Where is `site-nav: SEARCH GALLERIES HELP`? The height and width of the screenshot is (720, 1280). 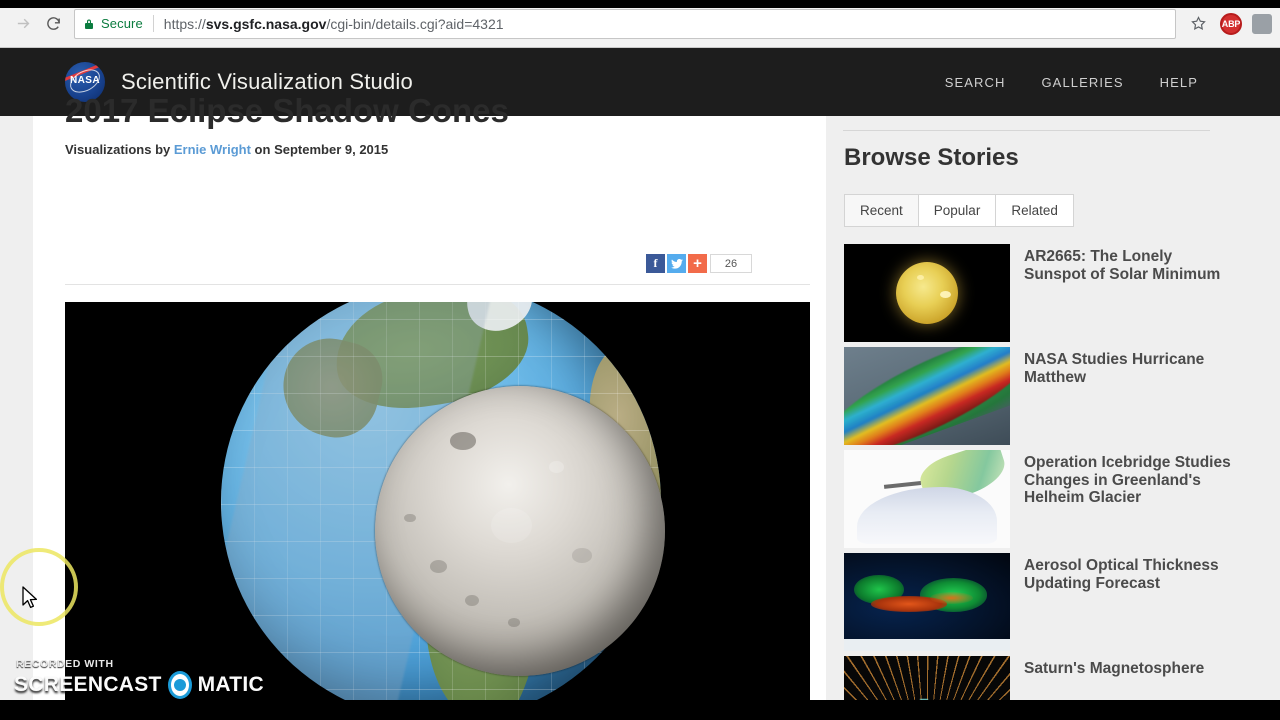
site-nav: SEARCH GALLERIES HELP is located at coordinates (1071, 82).